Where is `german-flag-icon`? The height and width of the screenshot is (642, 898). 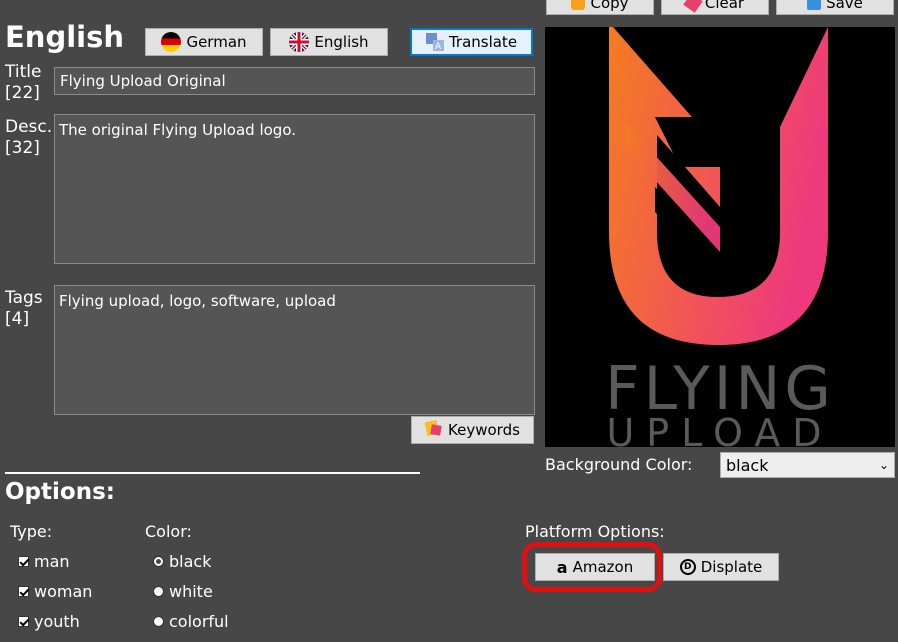
german-flag-icon is located at coordinates (171, 42).